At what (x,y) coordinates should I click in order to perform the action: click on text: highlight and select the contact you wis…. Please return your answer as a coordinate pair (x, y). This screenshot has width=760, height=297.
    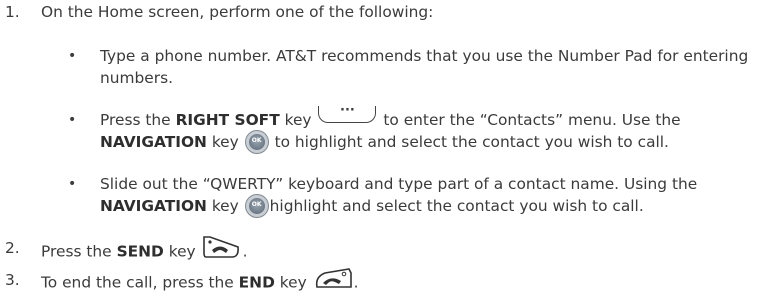
    Looking at the image, I should click on (456, 206).